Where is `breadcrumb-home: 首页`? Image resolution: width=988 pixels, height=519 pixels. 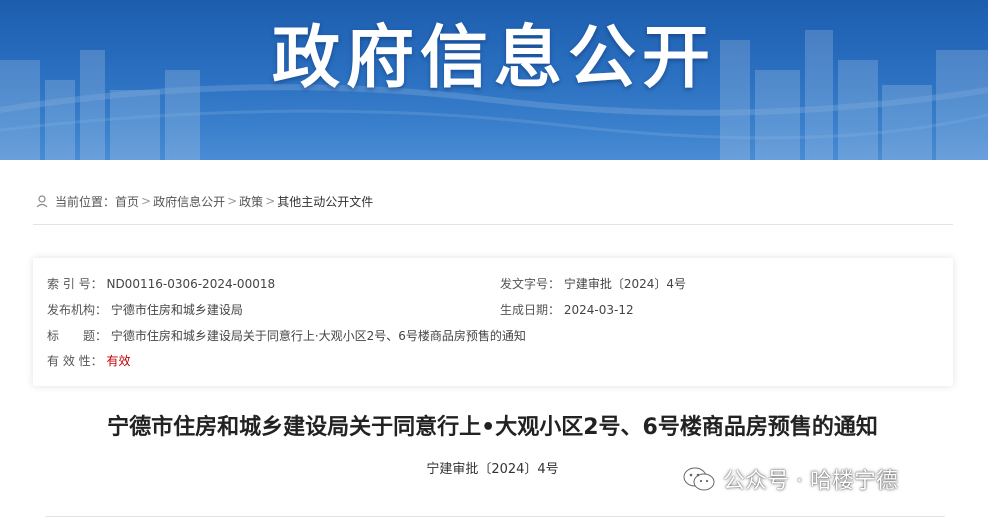
breadcrumb-home: 首页 is located at coordinates (127, 201).